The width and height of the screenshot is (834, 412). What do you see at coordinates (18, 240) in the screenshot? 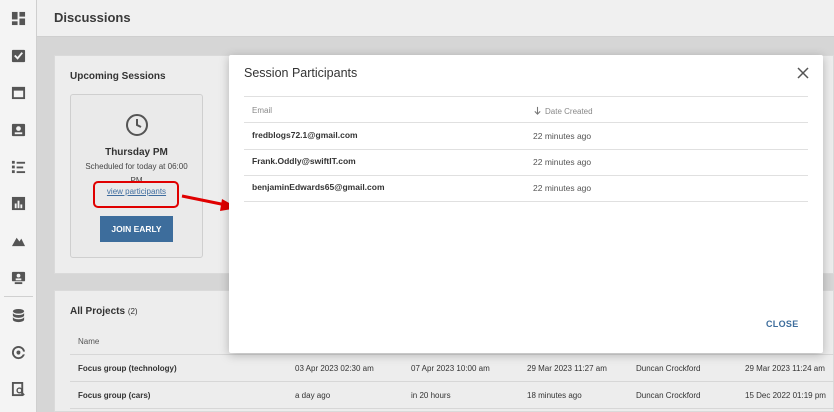
I see `mountain-icon` at bounding box center [18, 240].